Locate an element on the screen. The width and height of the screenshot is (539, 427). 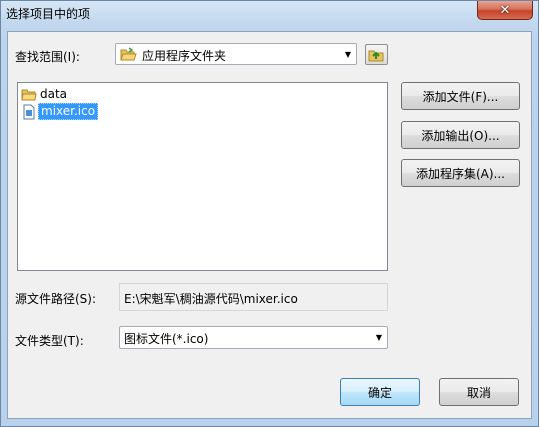
look-in-label: 查找范围(I): is located at coordinates (47, 57).